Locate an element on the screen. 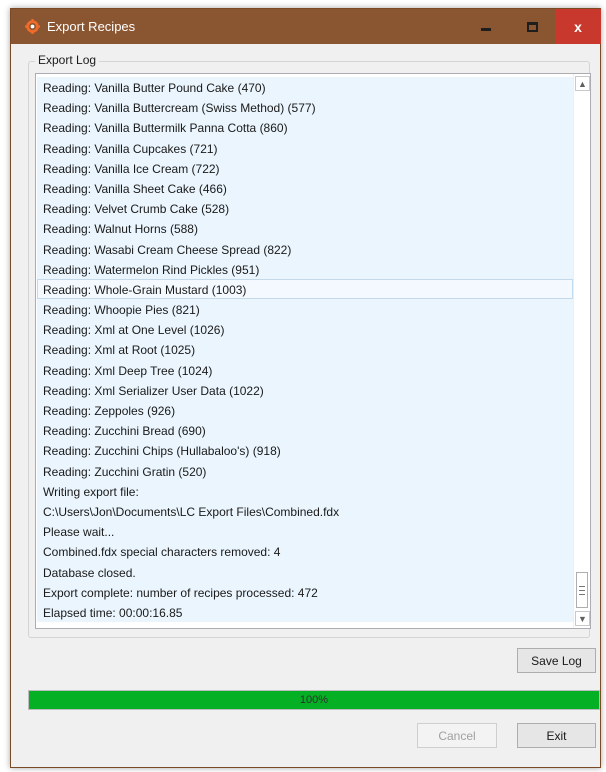 This screenshot has height=772, width=606. chevron-down-icon: ▼ is located at coordinates (582, 618).